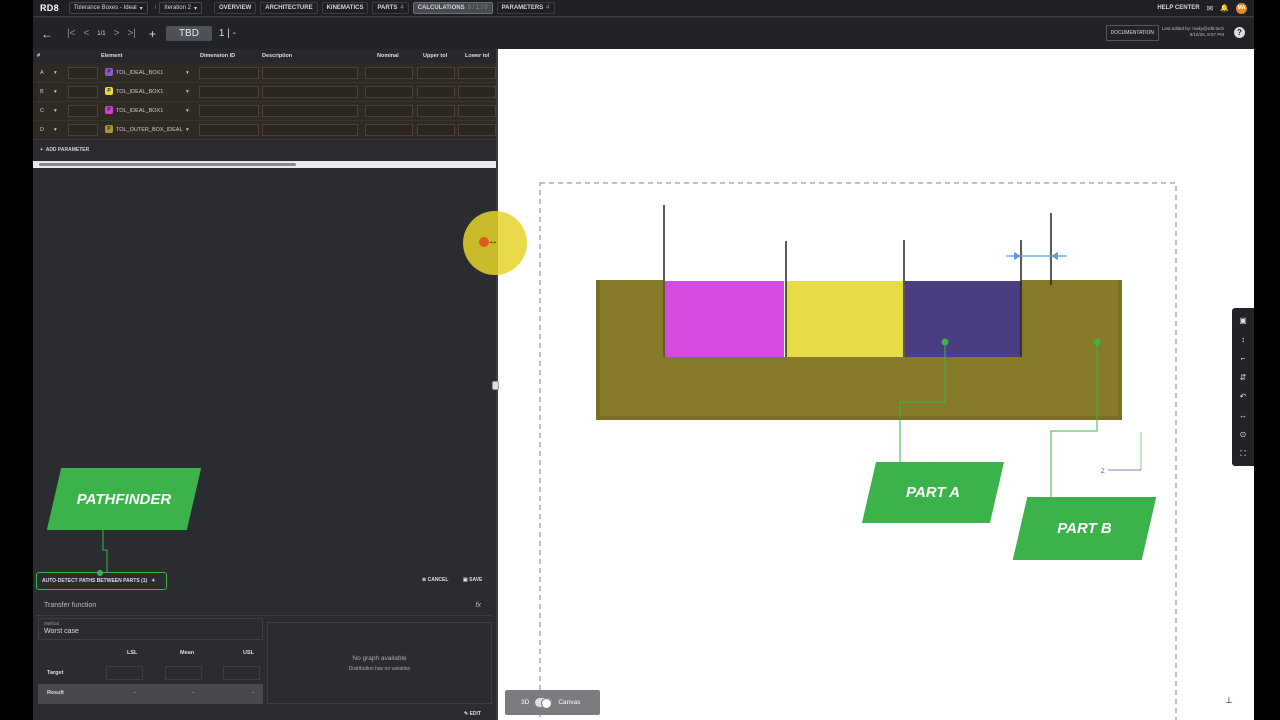  Describe the element at coordinates (105, 551) in the screenshot. I see `pathfinder-leader` at that location.